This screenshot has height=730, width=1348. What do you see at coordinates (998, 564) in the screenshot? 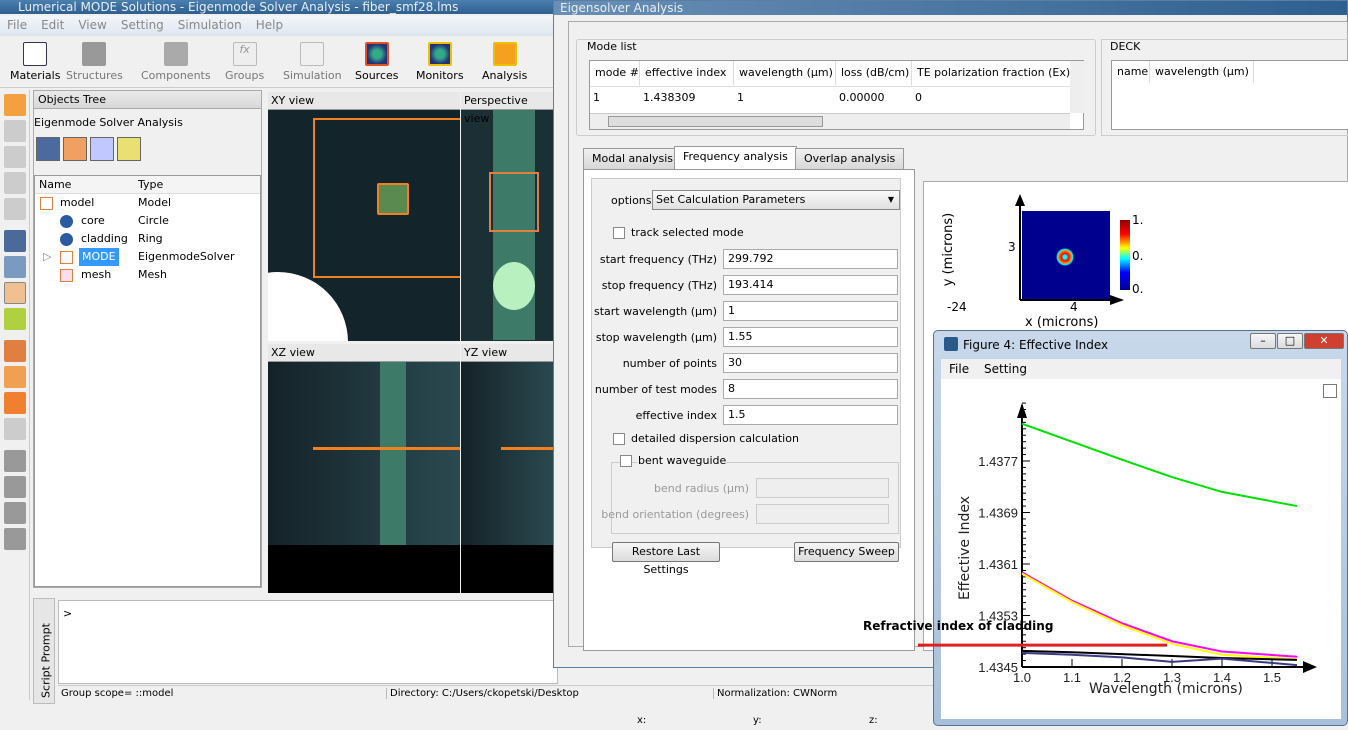
I see `y-tick-label: 1.4361` at bounding box center [998, 564].